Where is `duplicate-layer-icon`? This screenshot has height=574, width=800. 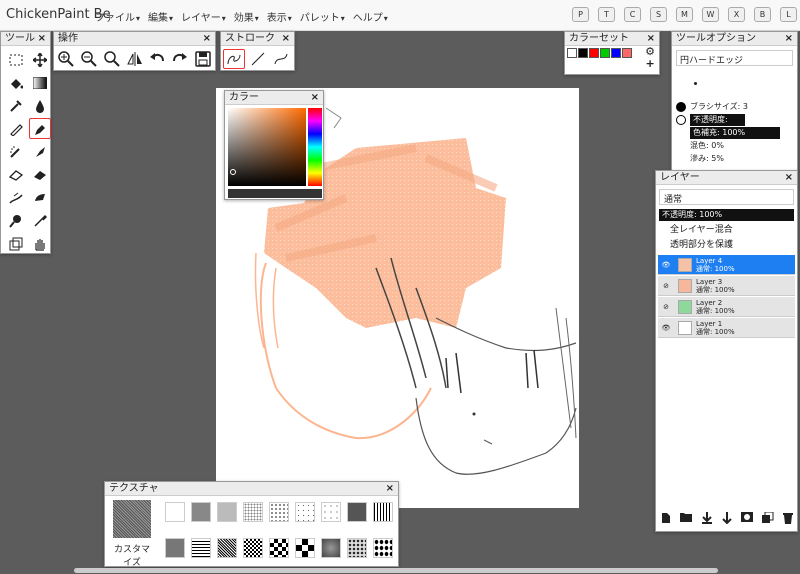 duplicate-layer-icon is located at coordinates (767, 519).